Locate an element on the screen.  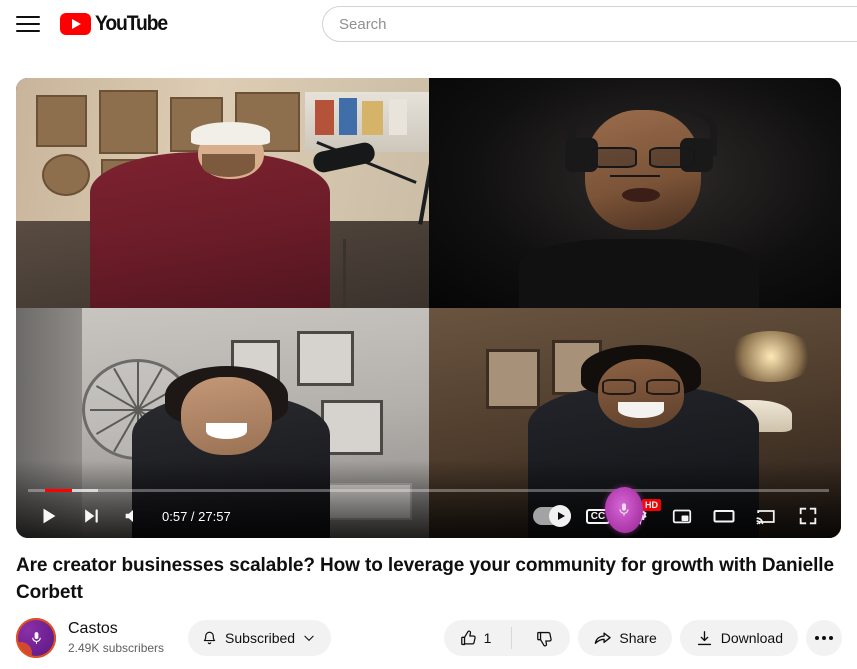
video-actions: 1 Share Download is located at coordinates (642, 638).